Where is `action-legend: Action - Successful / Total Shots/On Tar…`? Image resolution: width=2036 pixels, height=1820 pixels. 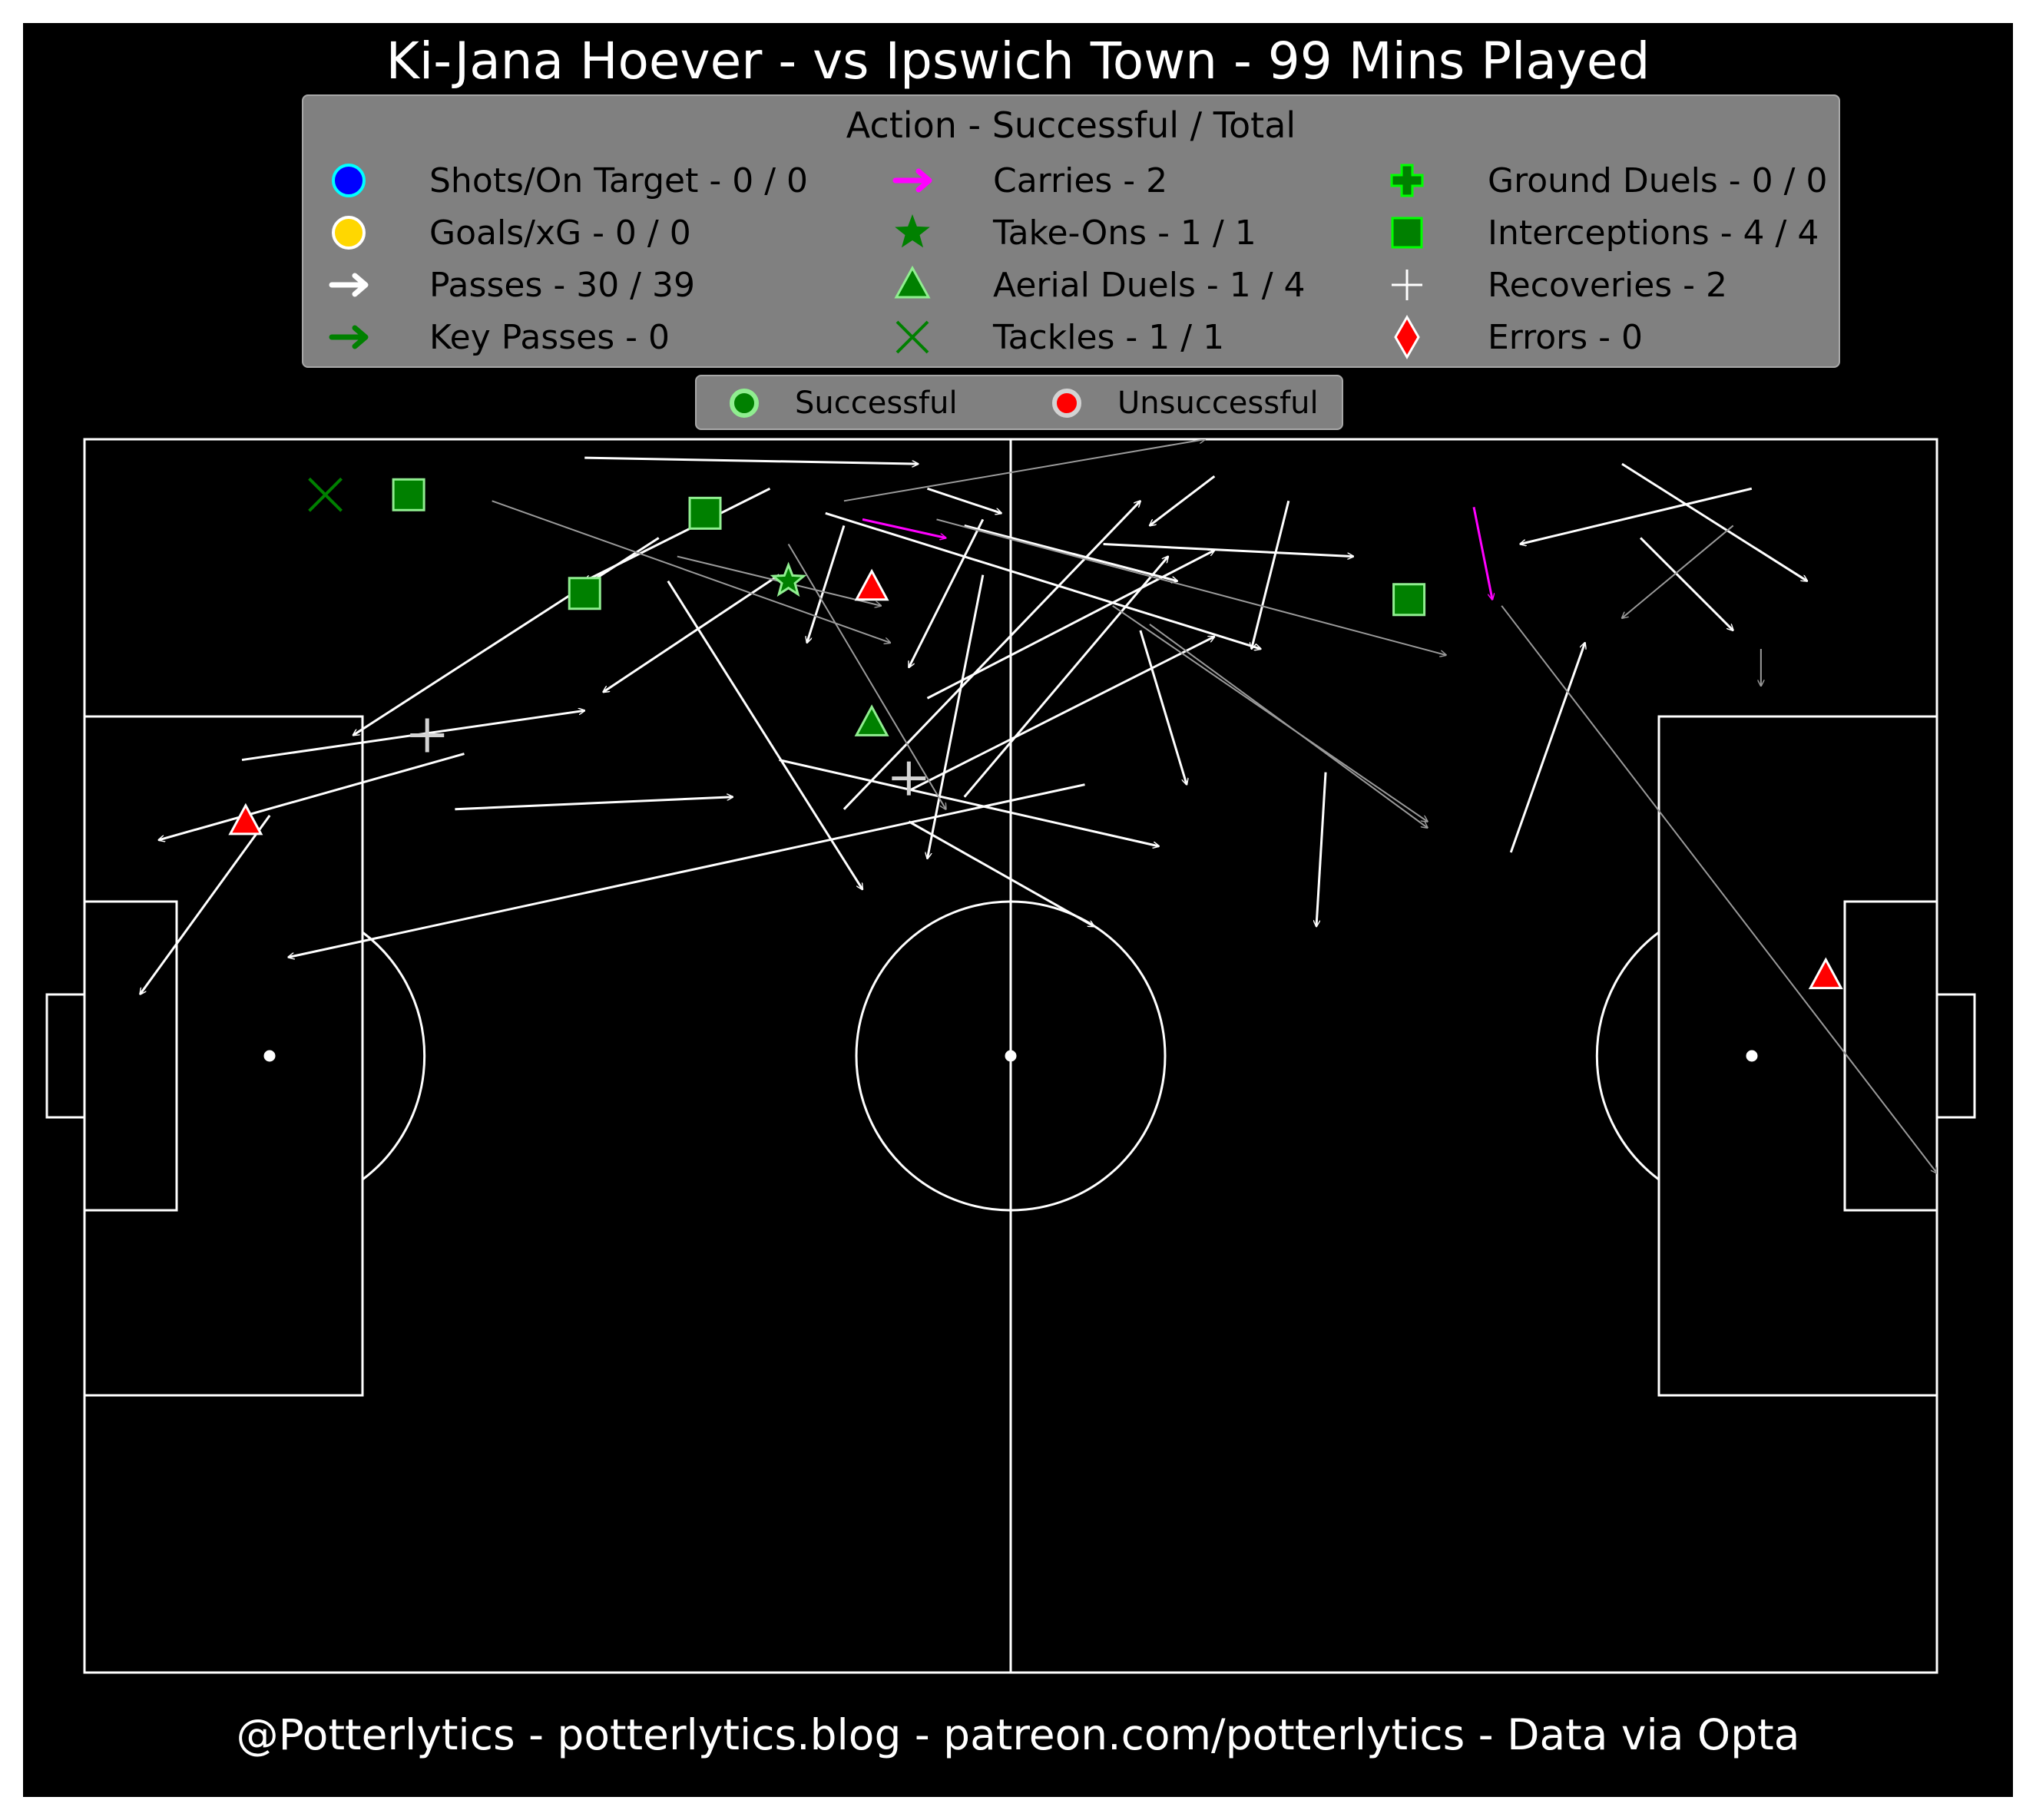
action-legend: Action - Successful / Total Shots/On Tar… is located at coordinates (1071, 231).